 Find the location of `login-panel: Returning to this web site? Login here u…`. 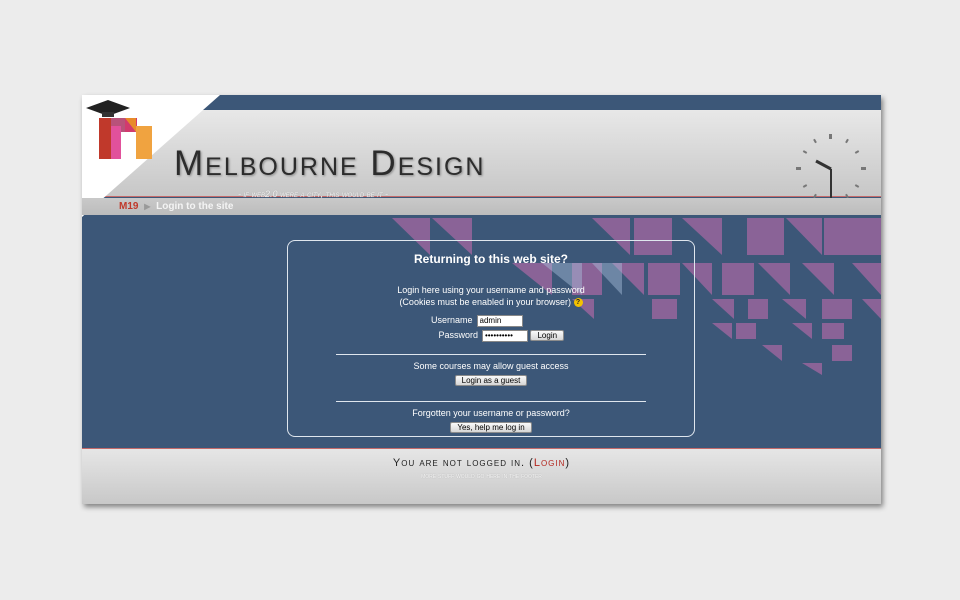

login-panel: Returning to this web site? Login here u… is located at coordinates (491, 338).